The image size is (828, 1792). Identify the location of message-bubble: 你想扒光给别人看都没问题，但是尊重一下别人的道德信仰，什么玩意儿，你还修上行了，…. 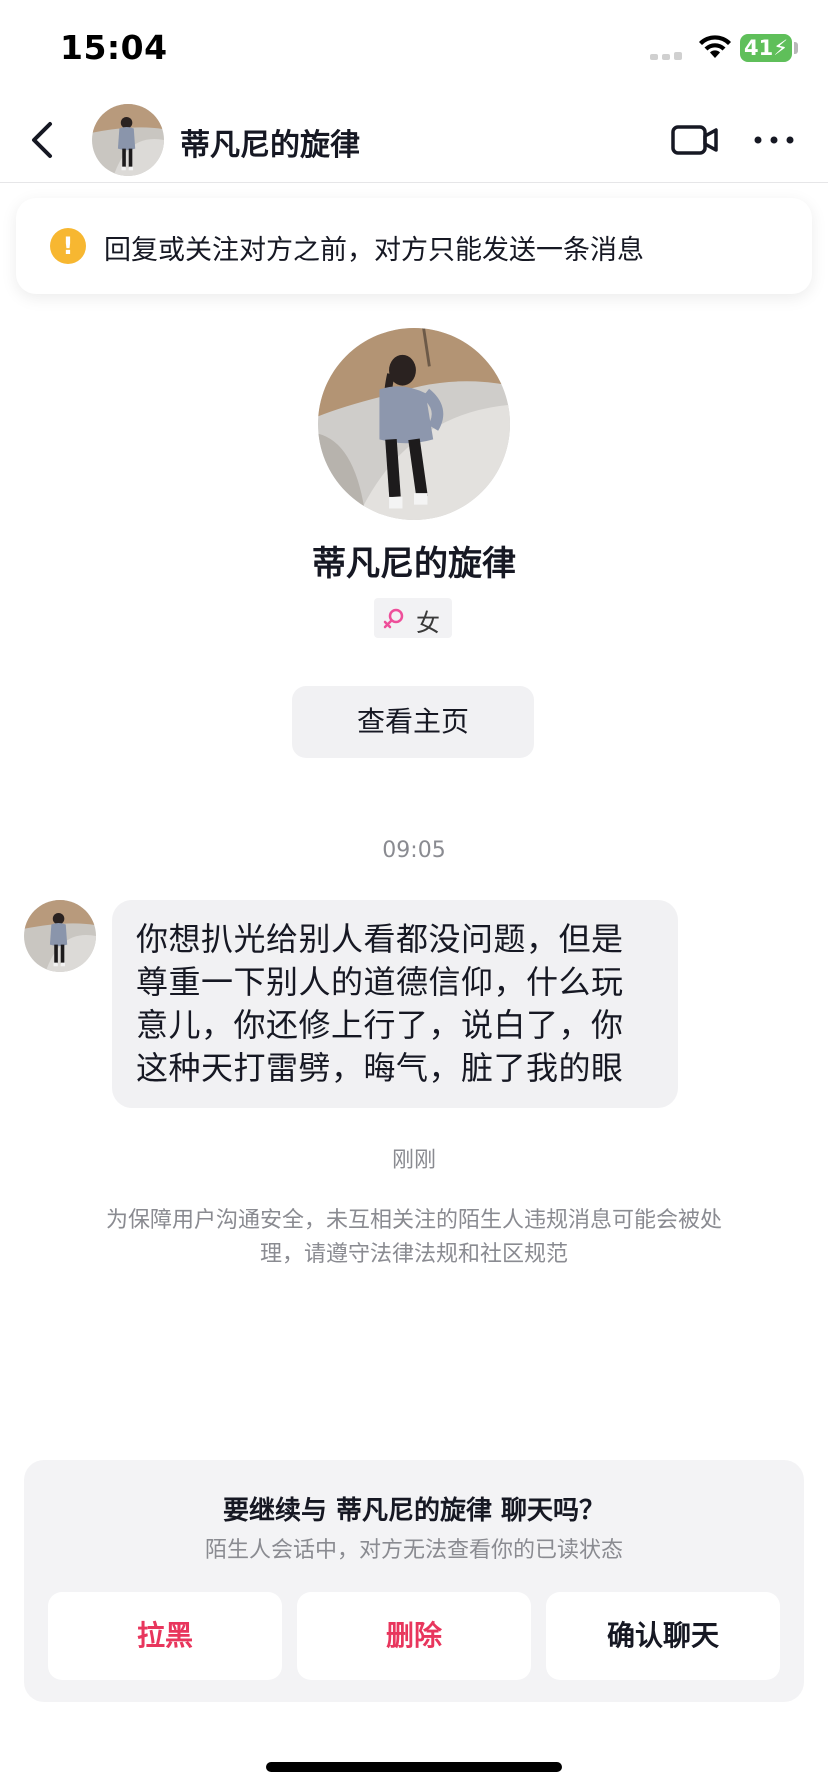
(395, 1004).